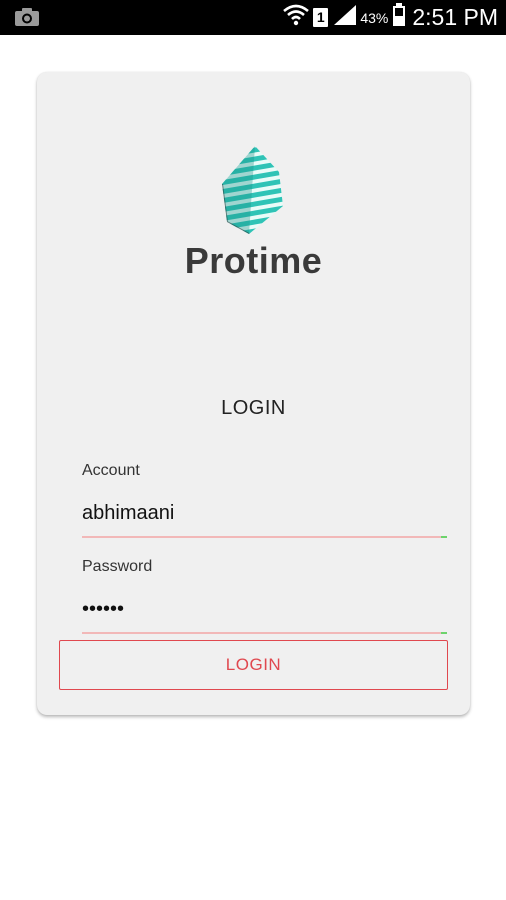 This screenshot has height=900, width=506. What do you see at coordinates (253, 408) in the screenshot?
I see `login-heading: LOGIN` at bounding box center [253, 408].